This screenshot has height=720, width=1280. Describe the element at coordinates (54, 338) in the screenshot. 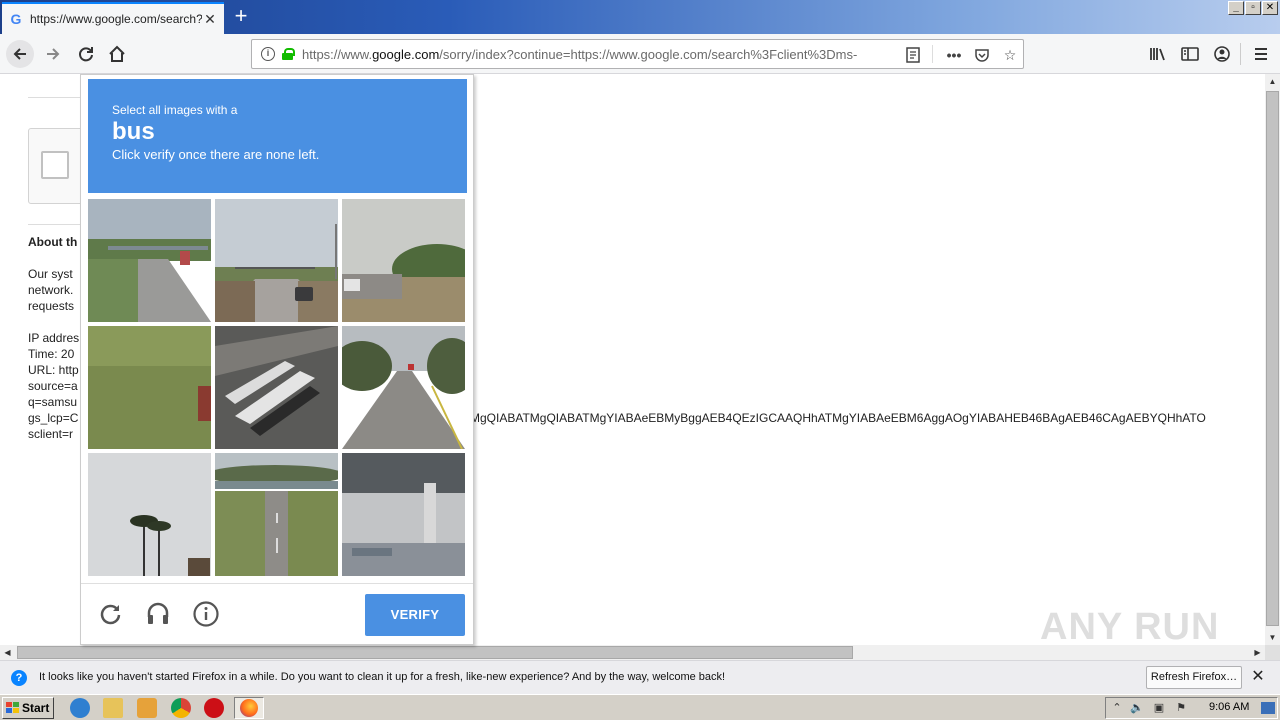

I see `info-line: IP addres` at that location.